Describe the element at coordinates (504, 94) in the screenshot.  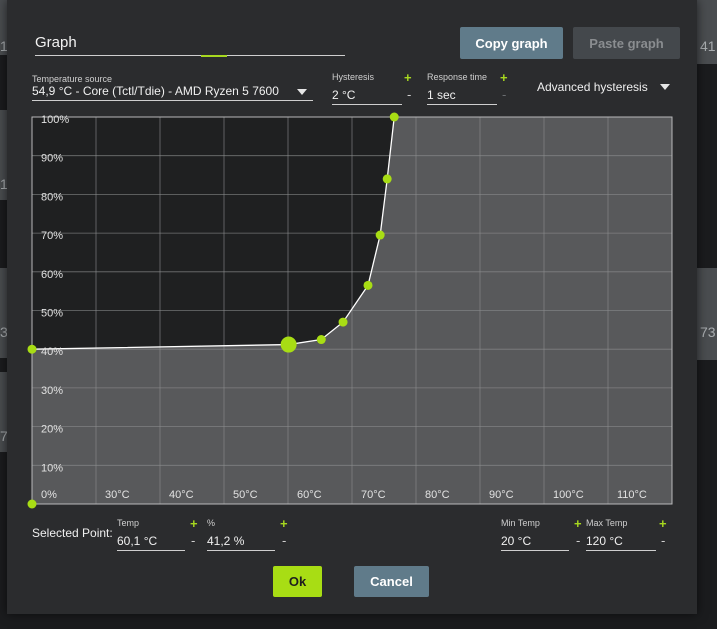
I see `response-time-decrease-button: -` at that location.